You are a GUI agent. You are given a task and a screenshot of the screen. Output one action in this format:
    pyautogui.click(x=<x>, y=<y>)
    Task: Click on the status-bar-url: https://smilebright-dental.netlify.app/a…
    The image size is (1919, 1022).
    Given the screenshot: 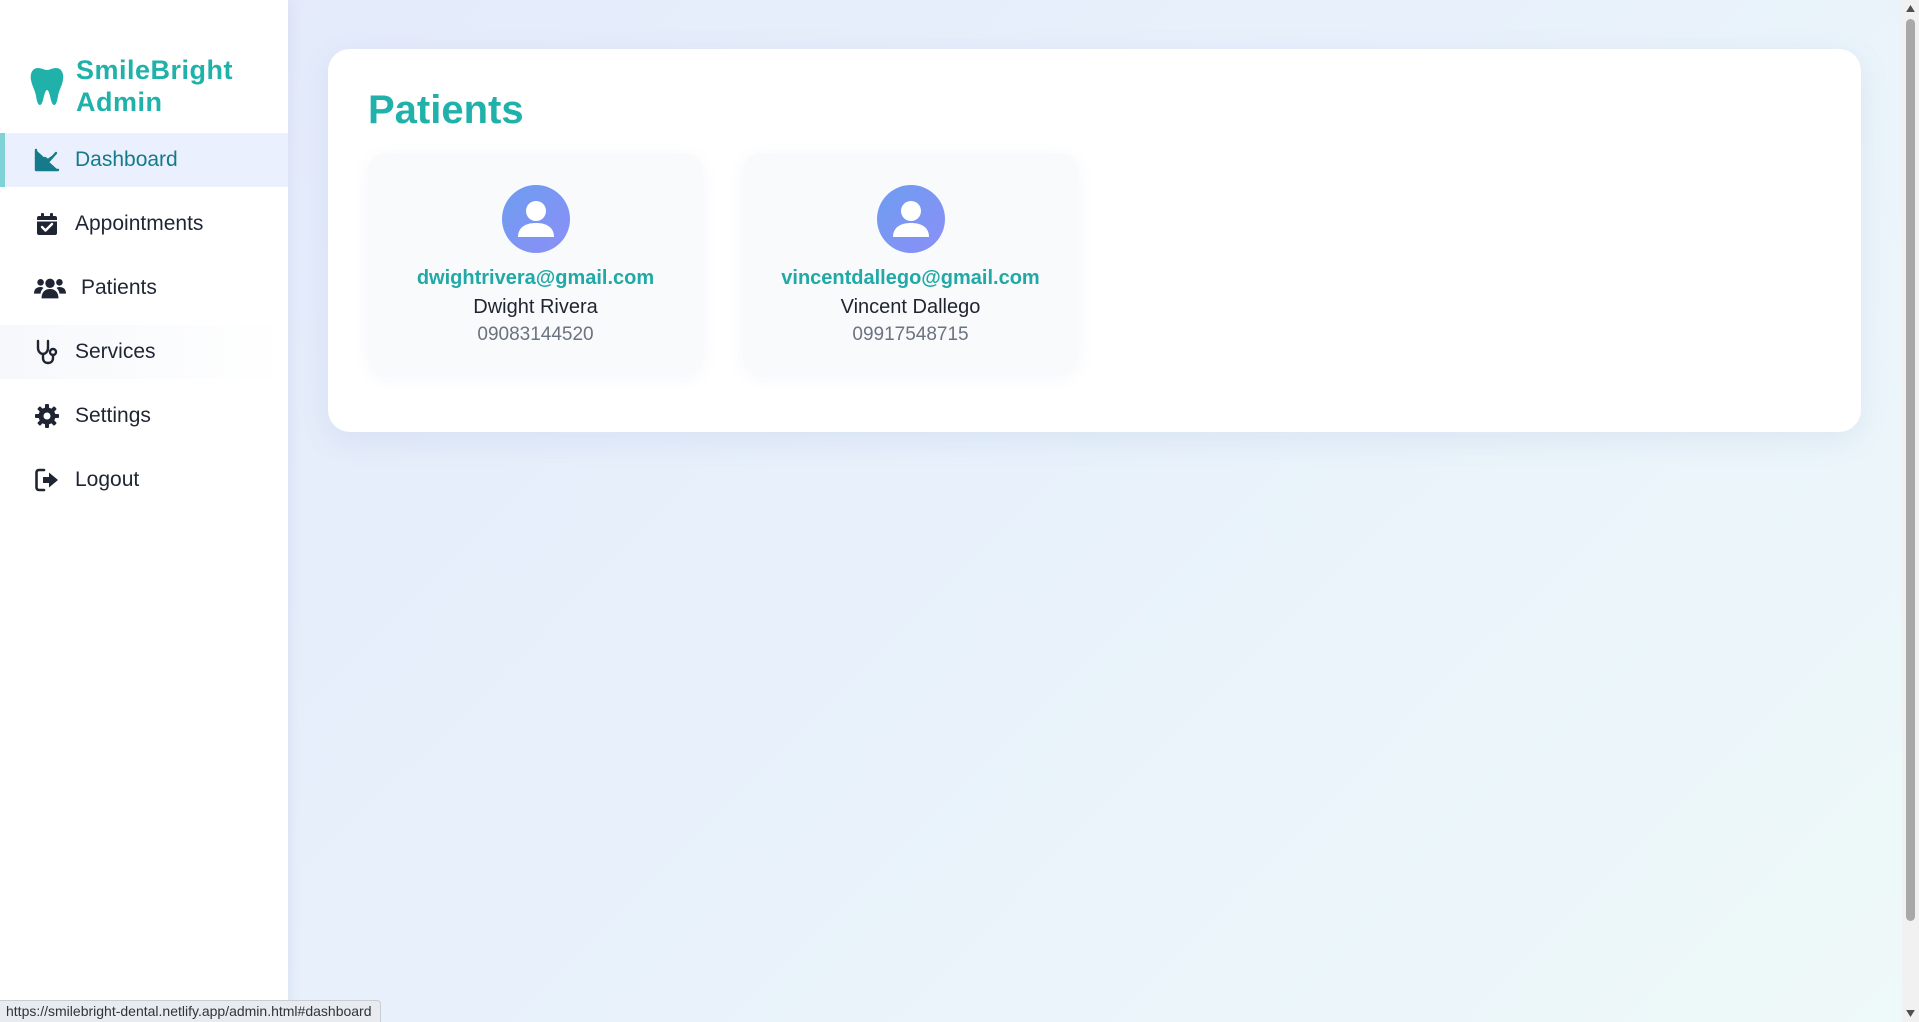 What is the action you would take?
    pyautogui.click(x=190, y=1011)
    